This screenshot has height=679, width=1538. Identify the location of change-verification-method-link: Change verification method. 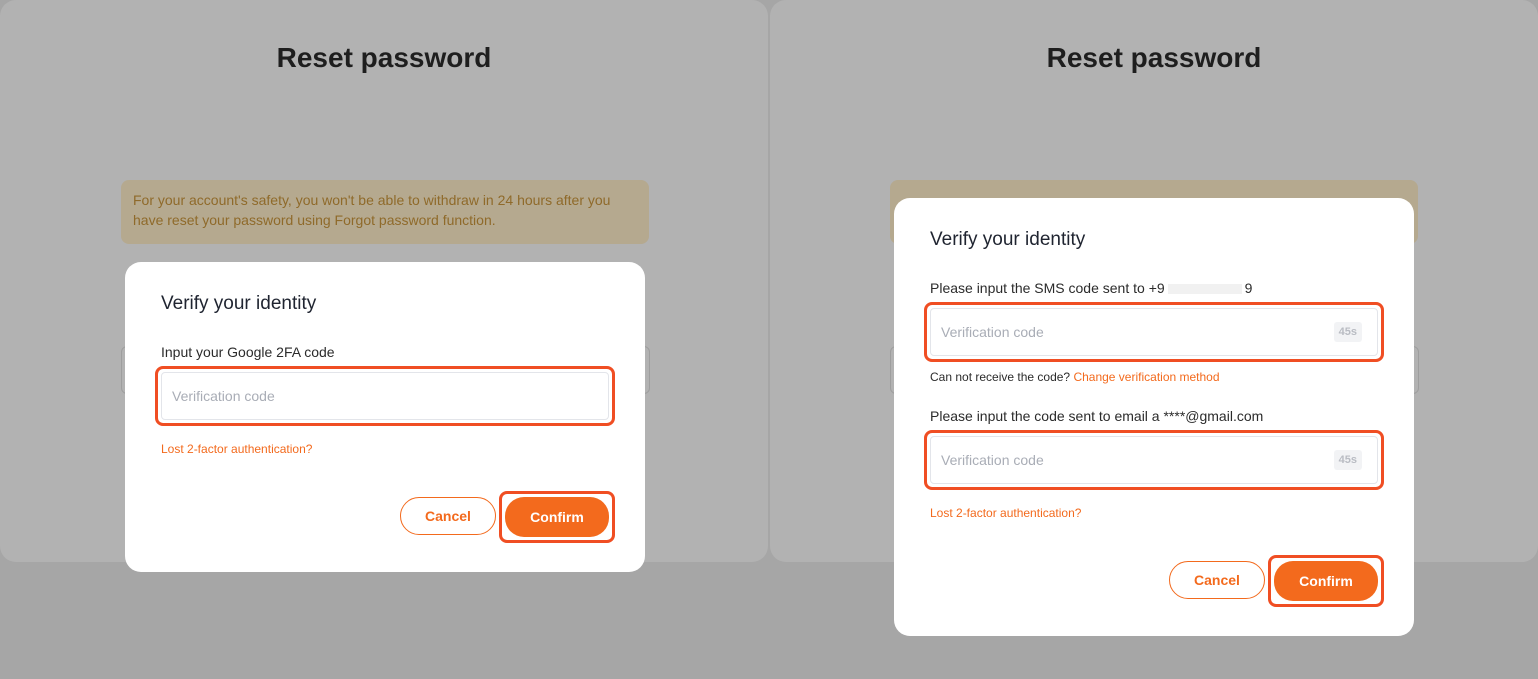
(1146, 377).